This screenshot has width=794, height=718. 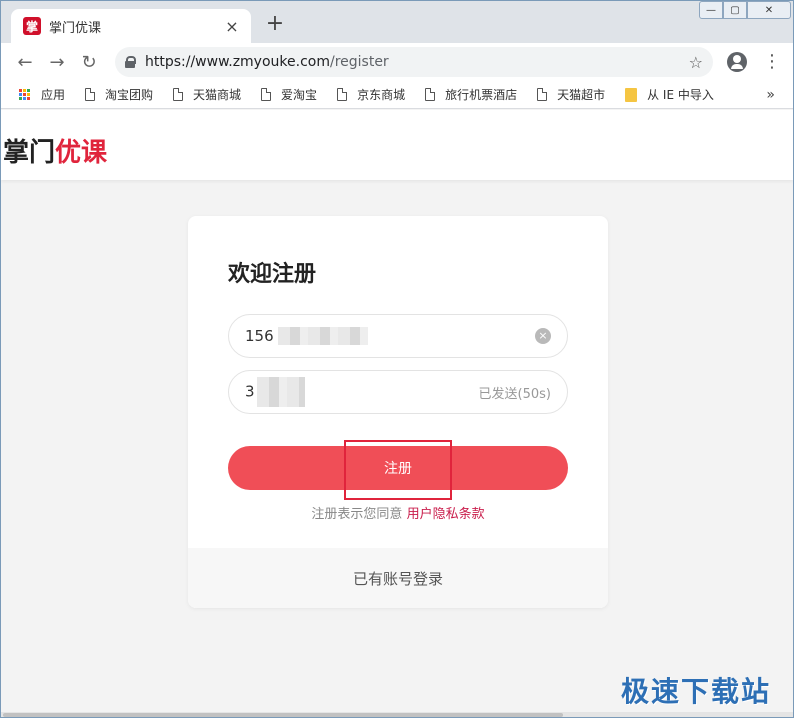 I want to click on bookmark-item: 京东商城, so click(x=371, y=94).